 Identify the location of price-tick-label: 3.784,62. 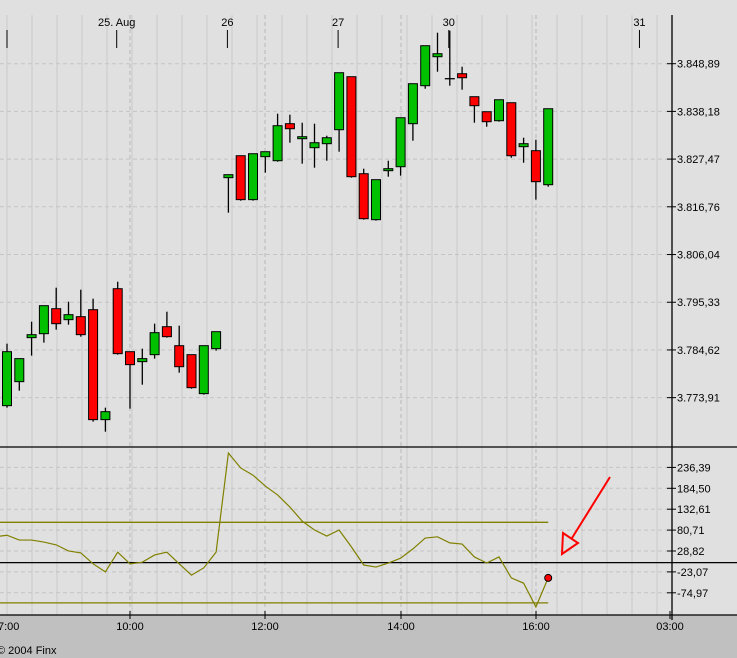
(698, 351).